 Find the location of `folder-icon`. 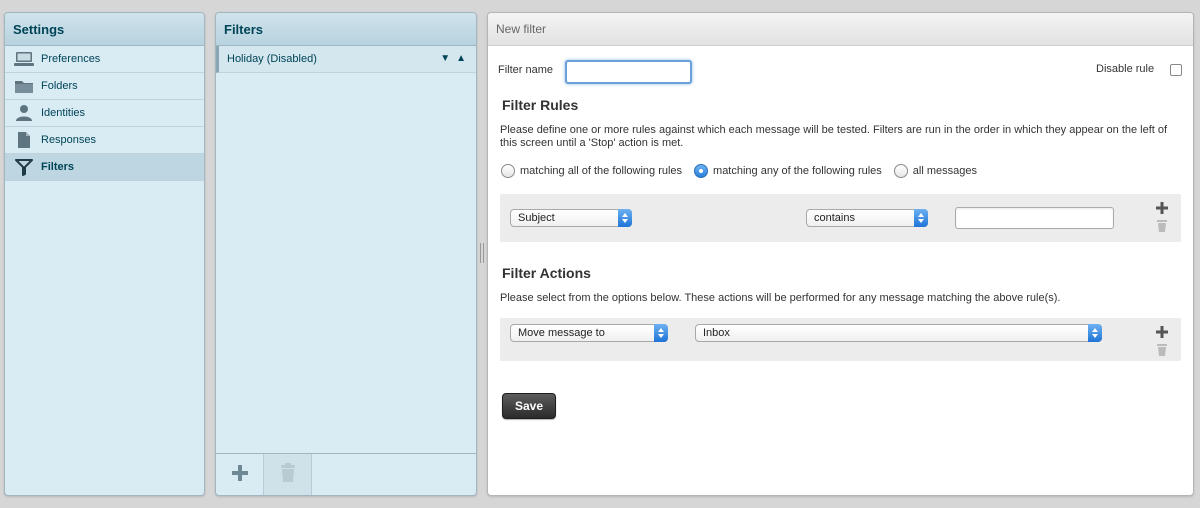

folder-icon is located at coordinates (24, 86).